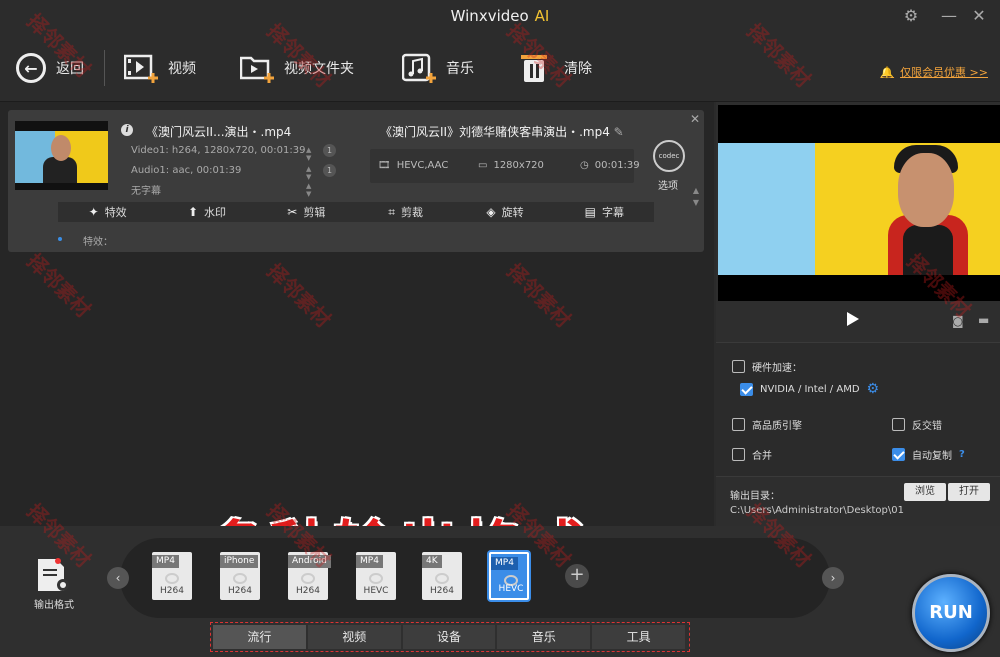 Image resolution: width=1000 pixels, height=657 pixels. What do you see at coordinates (610, 165) in the screenshot?
I see `output-duration: ◷ 00:01:39` at bounding box center [610, 165].